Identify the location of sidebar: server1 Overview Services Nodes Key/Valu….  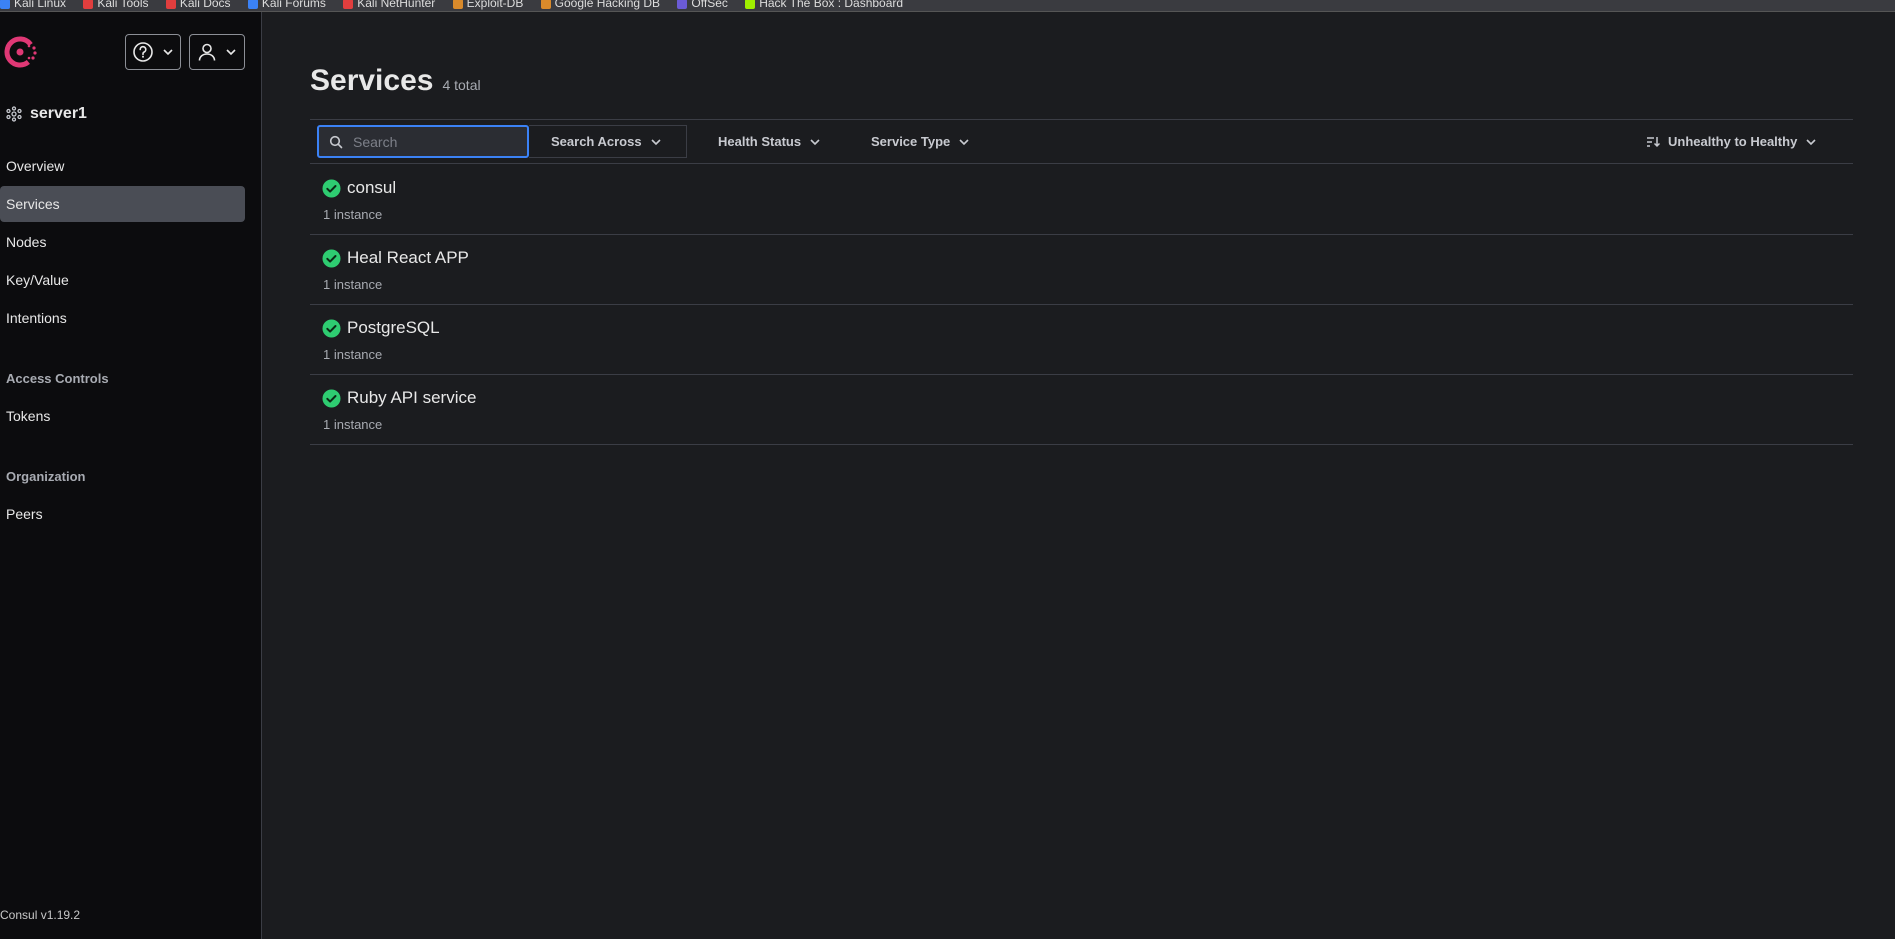
(131, 475).